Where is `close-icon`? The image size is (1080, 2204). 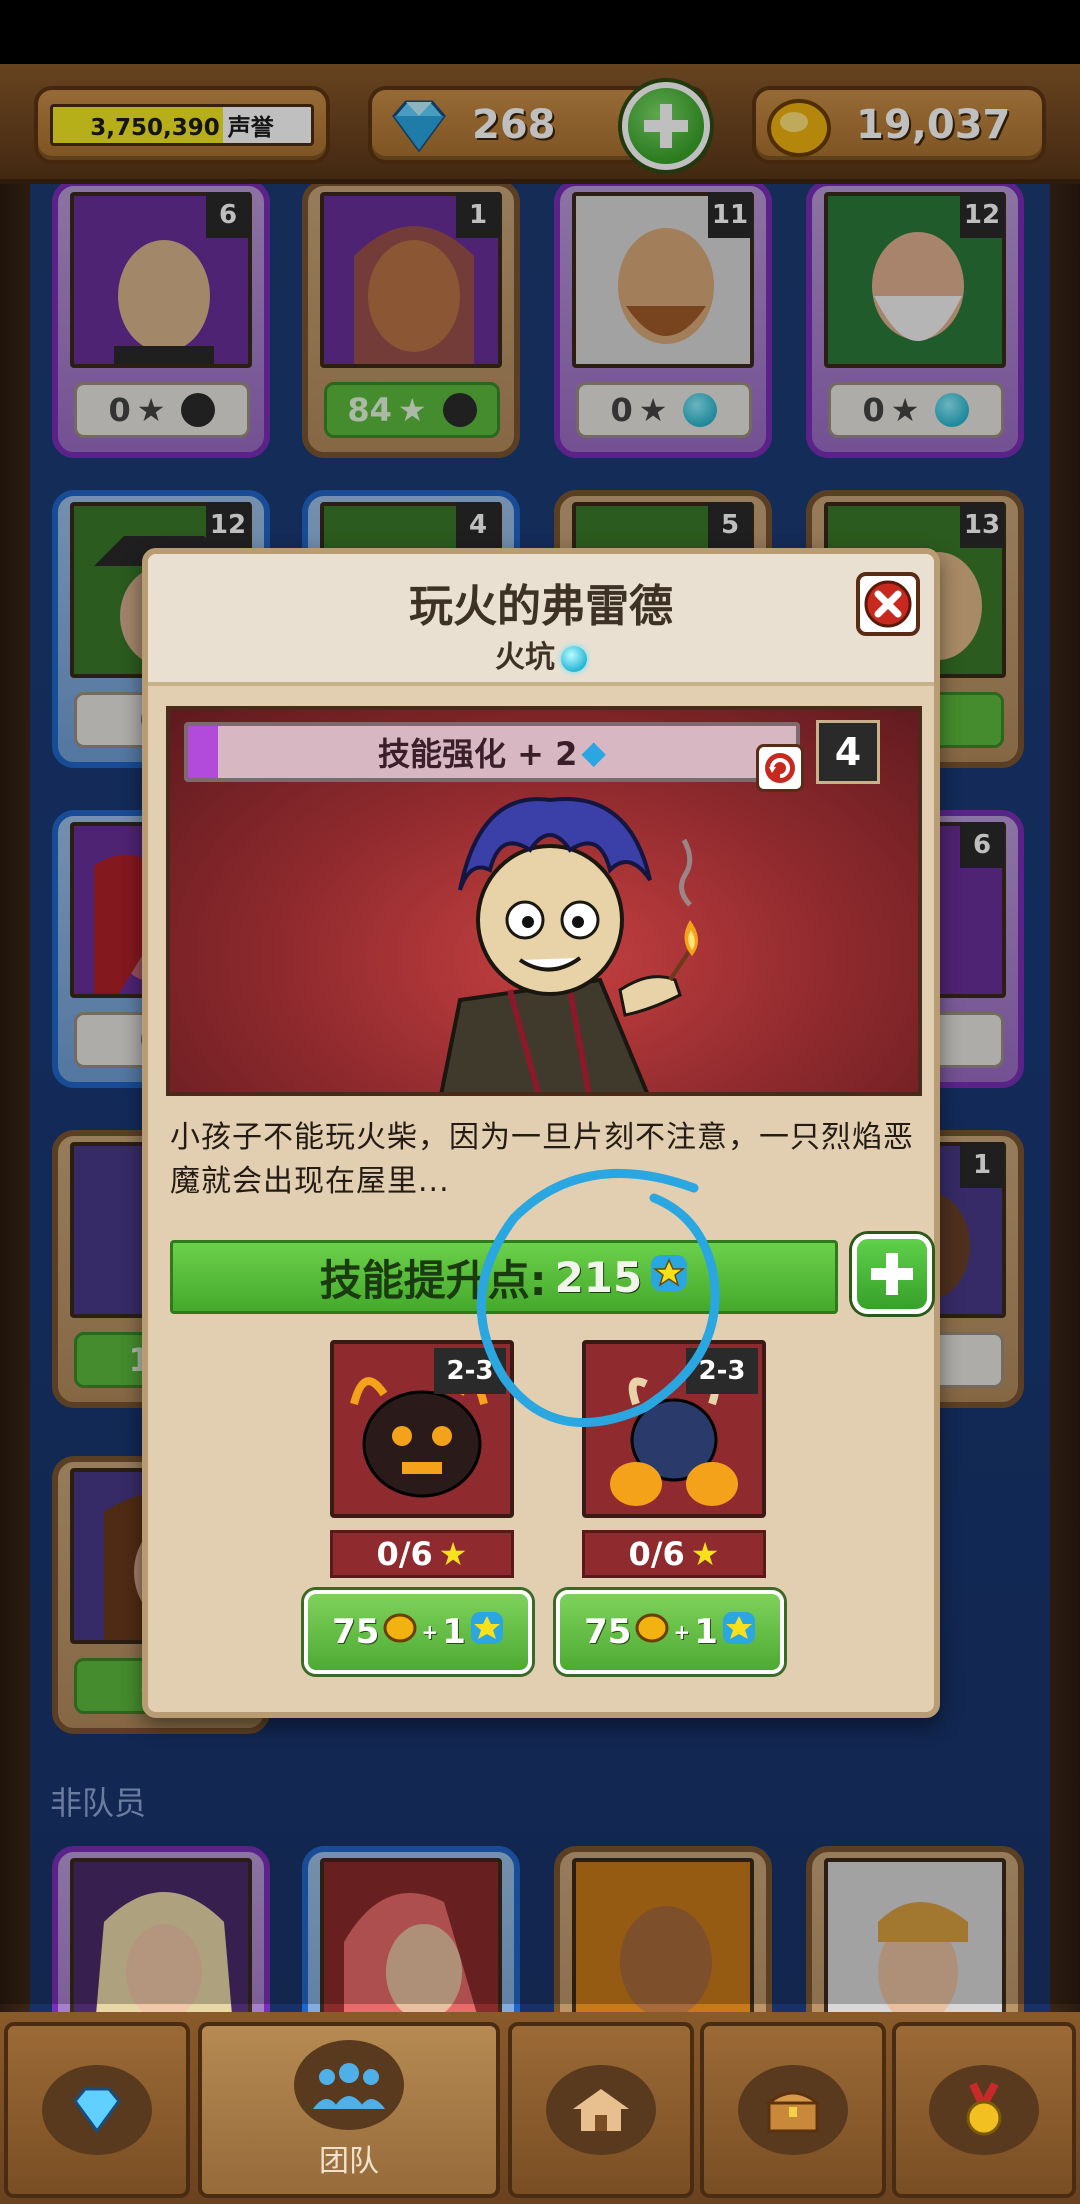
close-icon is located at coordinates (888, 604).